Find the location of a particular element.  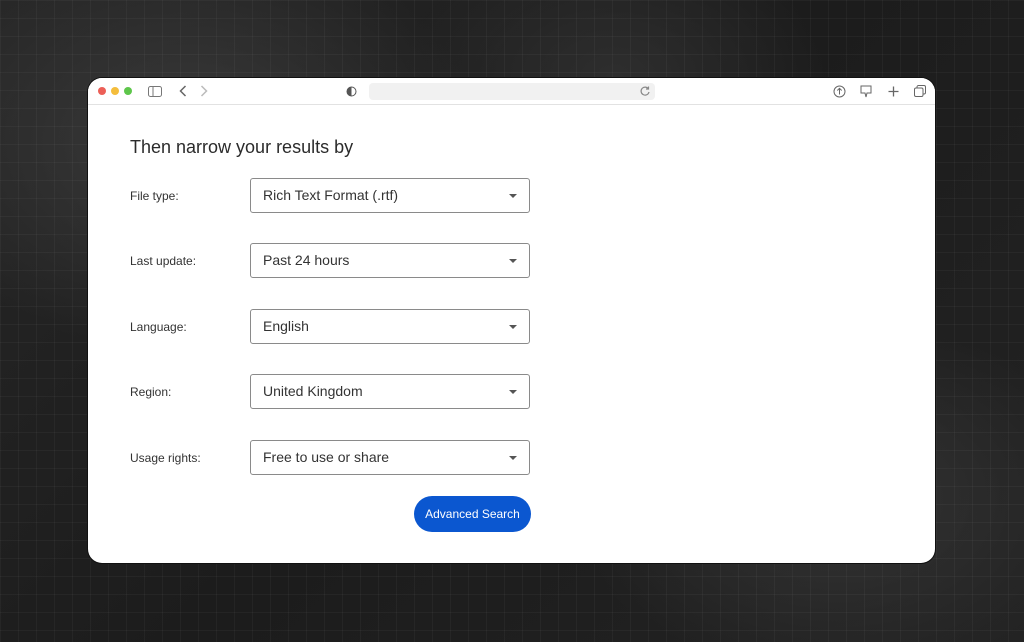

last-update-label: Last update: is located at coordinates (163, 261).